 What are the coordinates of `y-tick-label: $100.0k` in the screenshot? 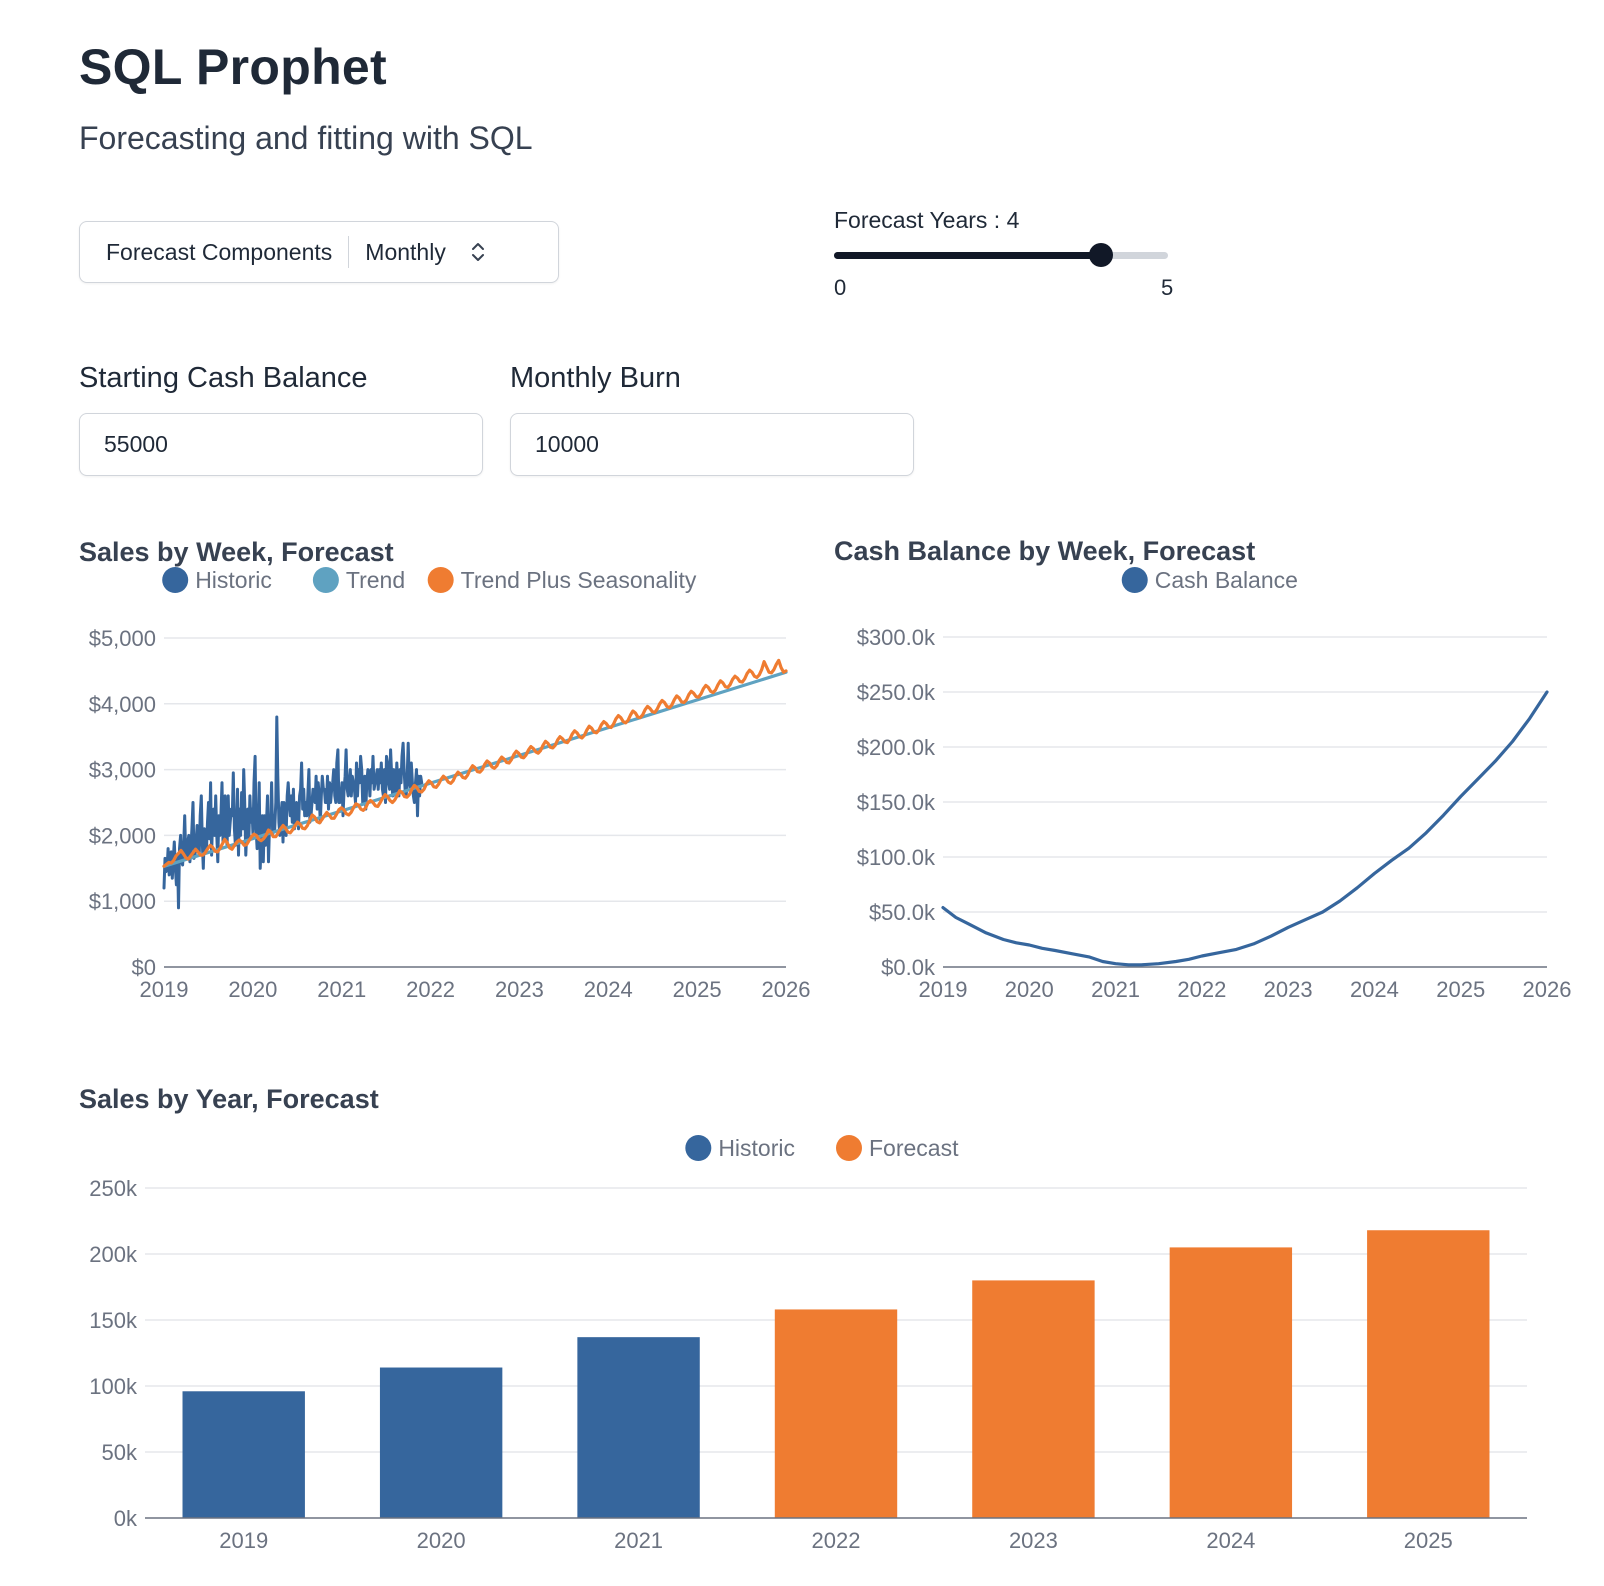 It's located at (896, 857).